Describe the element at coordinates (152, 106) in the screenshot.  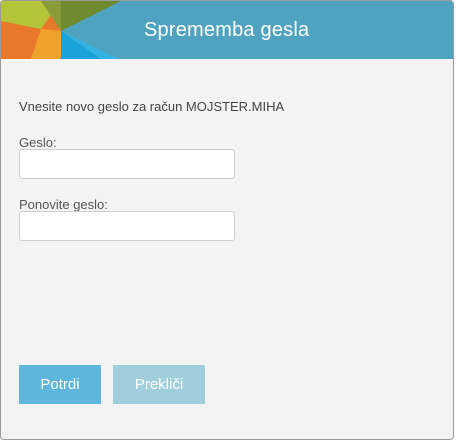
I see `instruction-text: Vnesite novo geslo za račun MOJSTER.MIHA` at that location.